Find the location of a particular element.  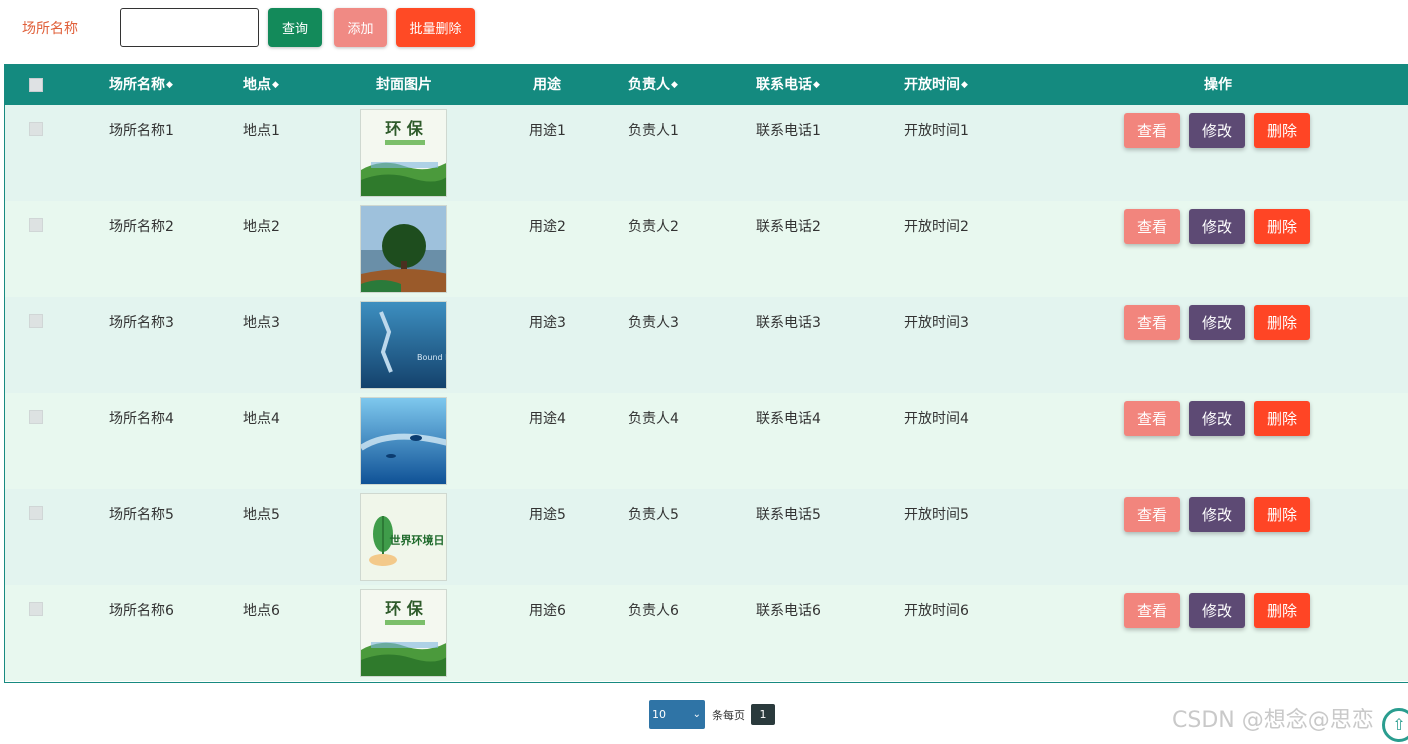

cell-purpose: 用途2 is located at coordinates (547, 227).